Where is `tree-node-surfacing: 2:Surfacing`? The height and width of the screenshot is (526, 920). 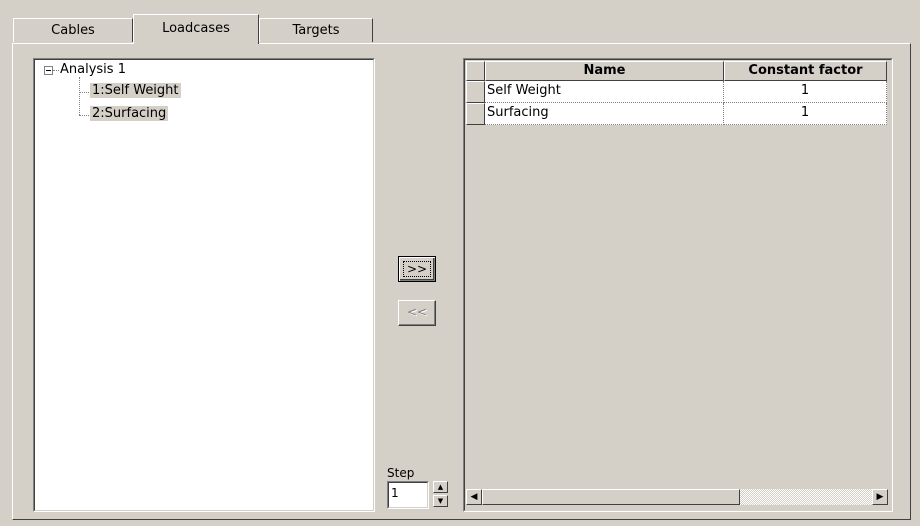
tree-node-surfacing: 2:Surfacing is located at coordinates (129, 113).